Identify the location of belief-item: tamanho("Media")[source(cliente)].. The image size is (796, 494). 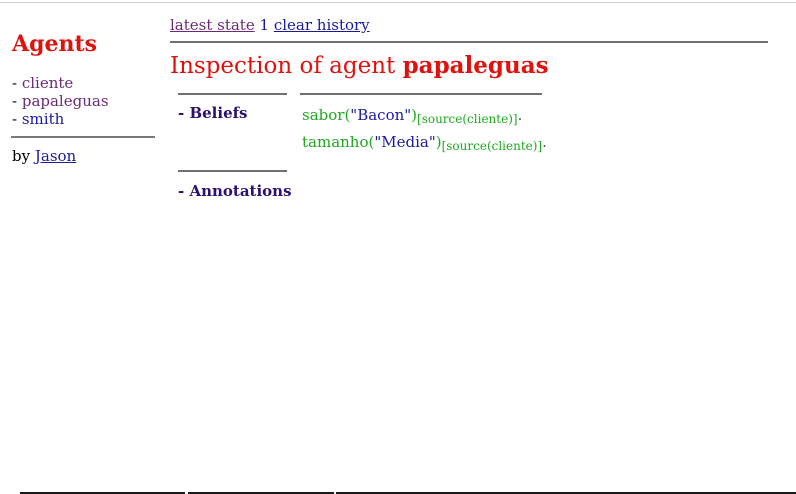
(424, 144).